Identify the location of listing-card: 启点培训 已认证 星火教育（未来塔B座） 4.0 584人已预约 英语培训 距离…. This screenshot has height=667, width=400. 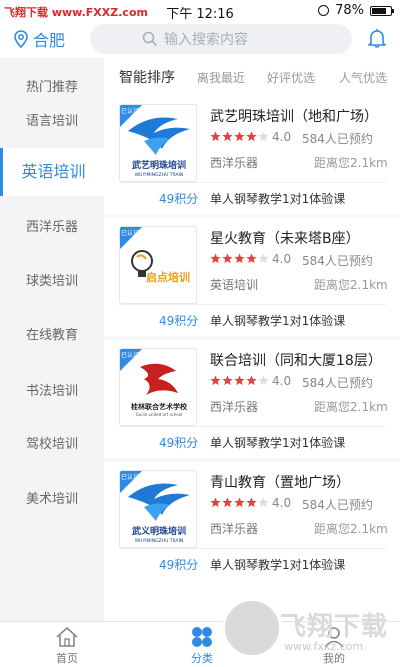
(252, 279).